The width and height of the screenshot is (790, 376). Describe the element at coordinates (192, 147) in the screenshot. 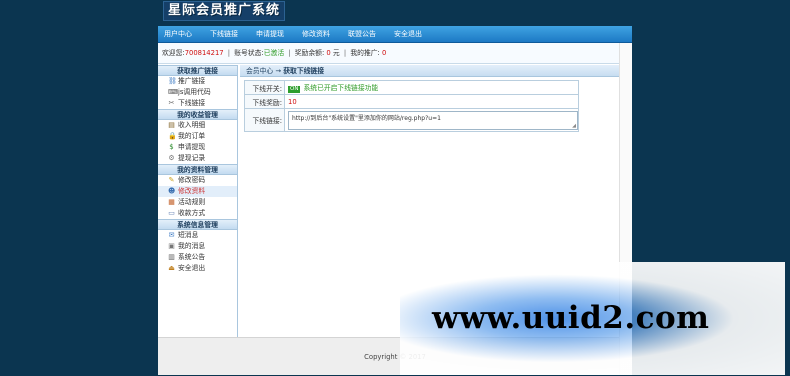

I see `sidebar-item-label: 申请提现` at that location.